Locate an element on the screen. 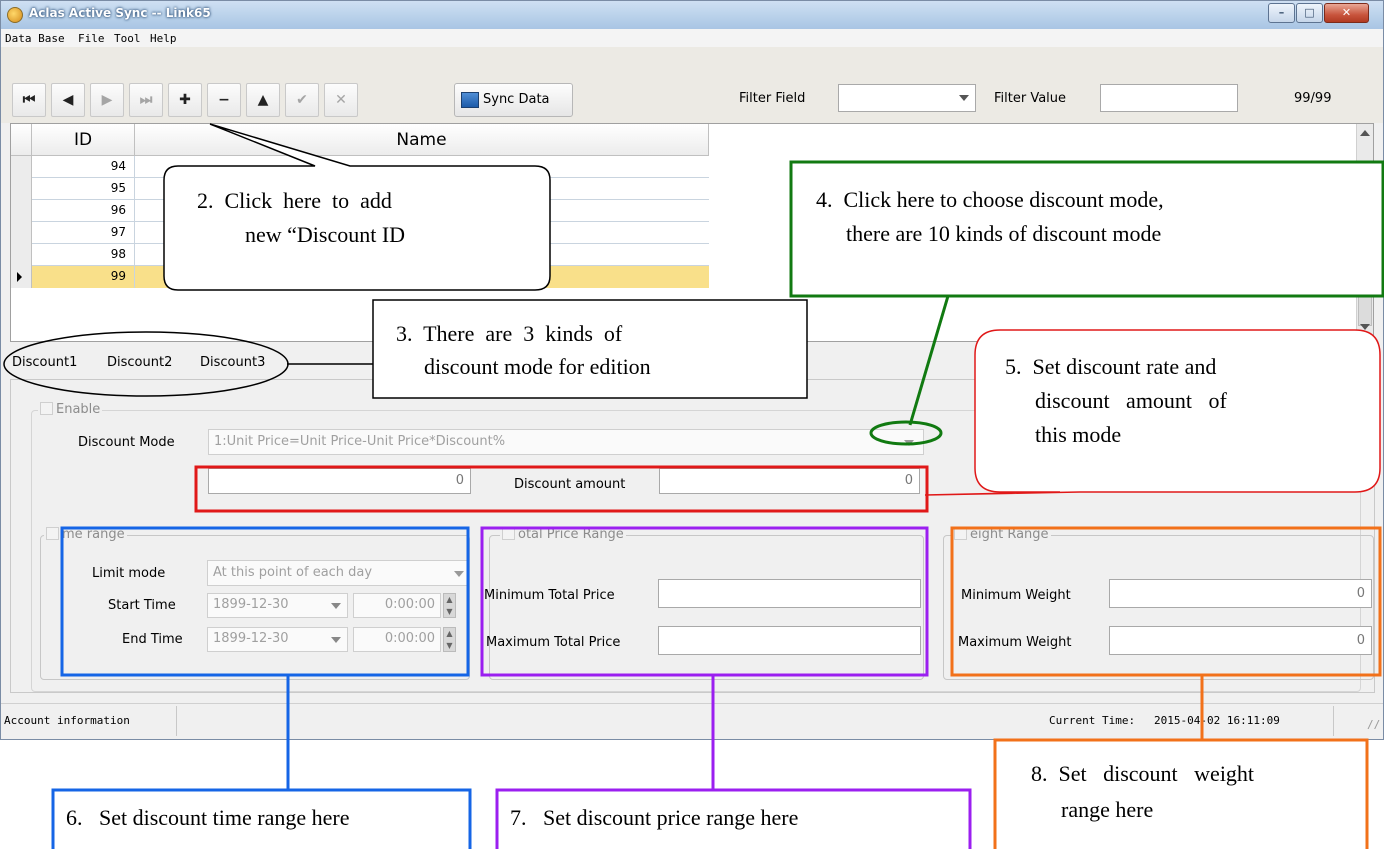 The height and width of the screenshot is (849, 1384). annotation-8-line1: 8. Set discount weight is located at coordinates (1143, 773).